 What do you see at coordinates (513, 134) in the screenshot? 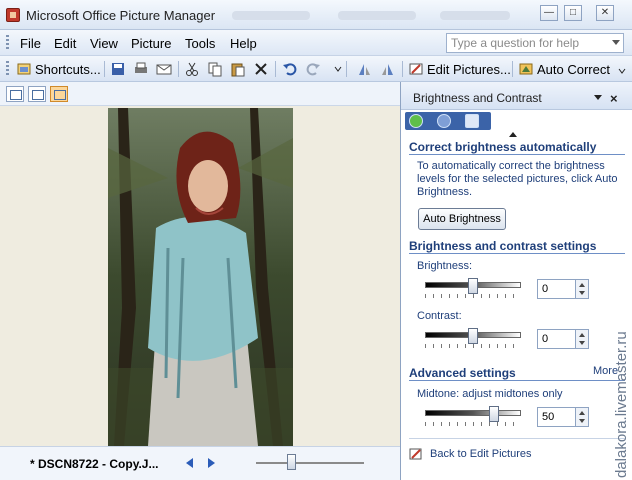
I see `scroll-up-icon` at bounding box center [513, 134].